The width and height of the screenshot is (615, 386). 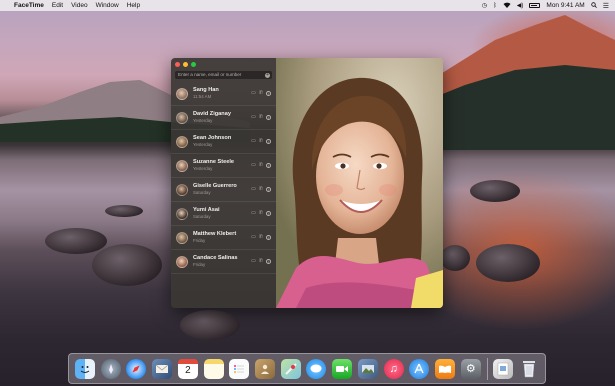 What do you see at coordinates (503, 368) in the screenshot?
I see `downloads-stack-icon` at bounding box center [503, 368].